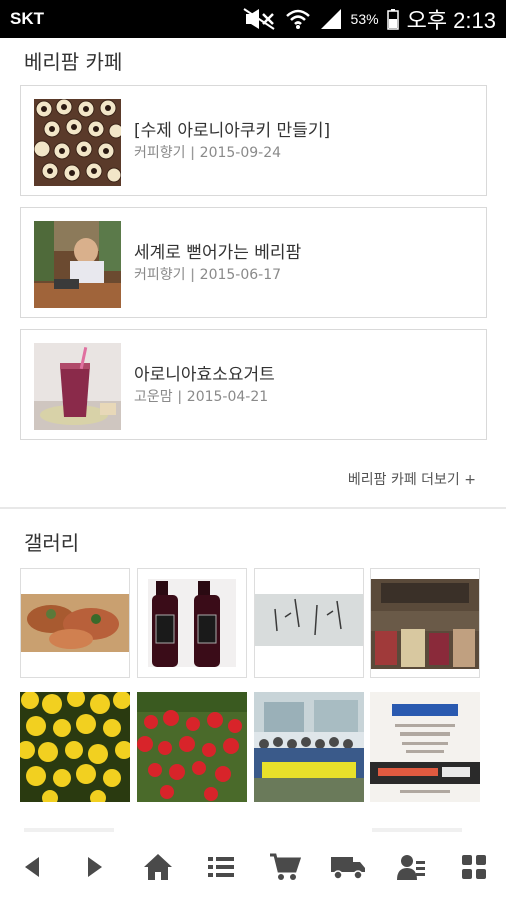 The width and height of the screenshot is (506, 900). I want to click on clock: 오후 2:13, so click(451, 20).